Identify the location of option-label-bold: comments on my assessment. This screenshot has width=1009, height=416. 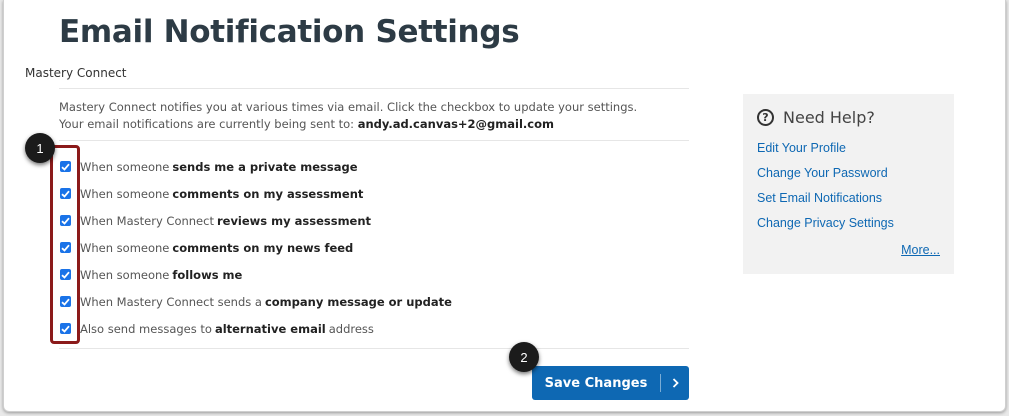
(268, 193).